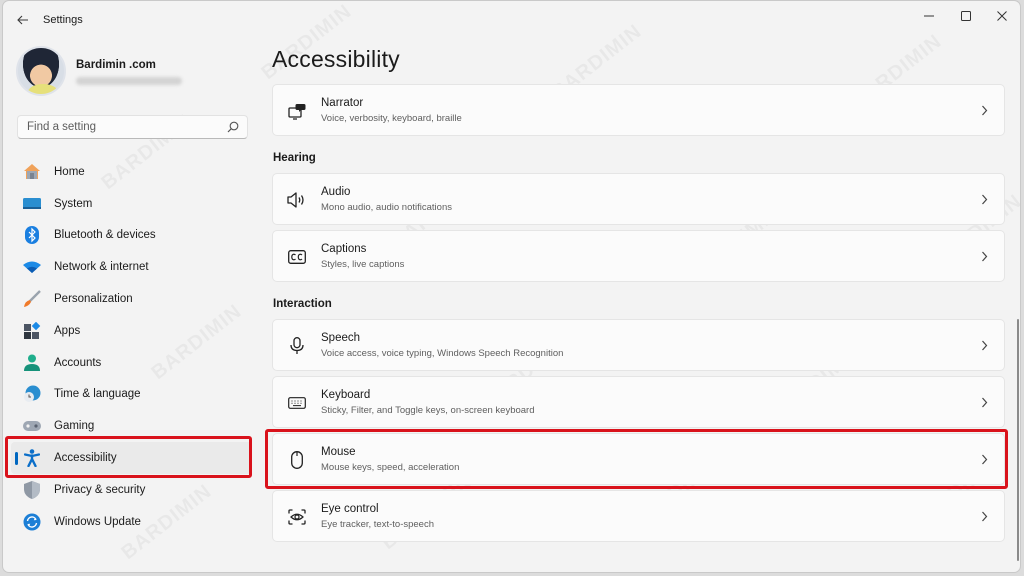 Image resolution: width=1024 pixels, height=576 pixels. What do you see at coordinates (32, 489) in the screenshot?
I see `shield-icon` at bounding box center [32, 489].